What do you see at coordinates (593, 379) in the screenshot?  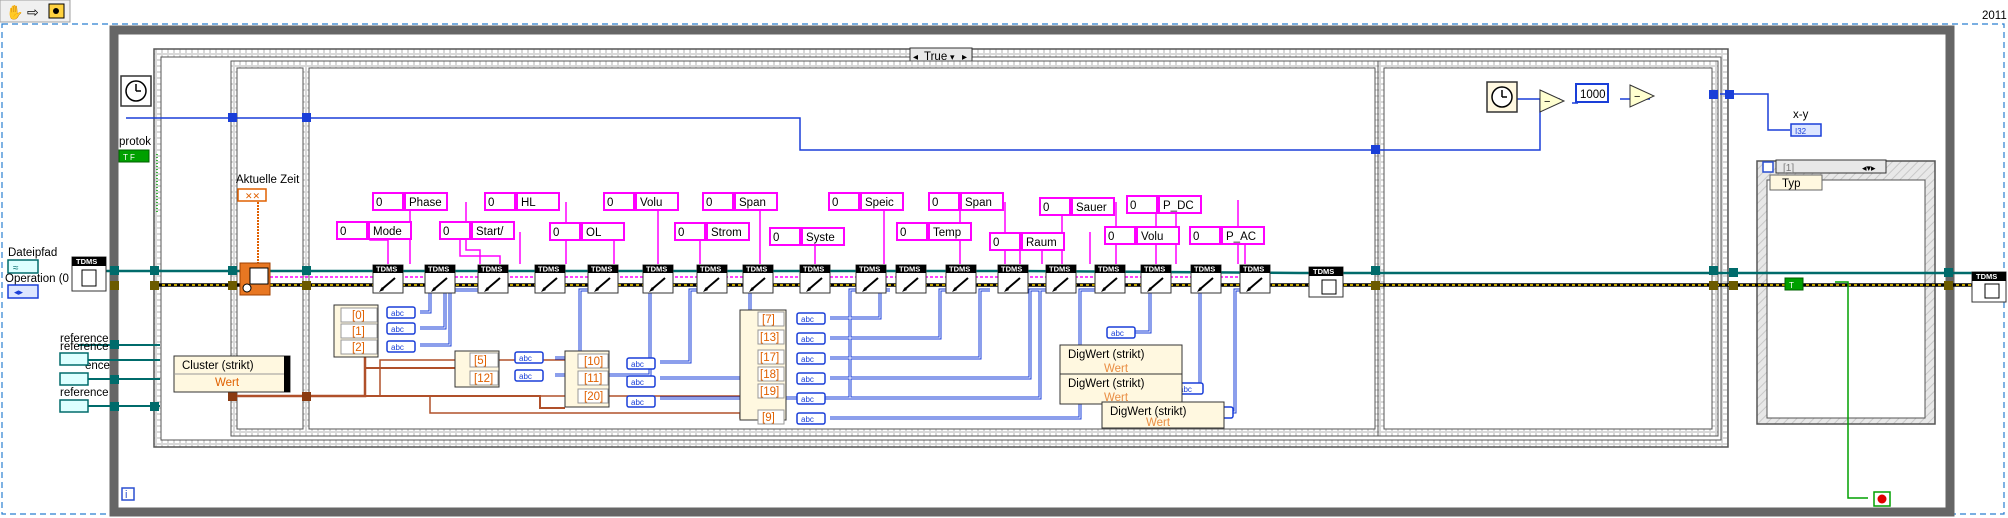 I see `index-11: [11]` at bounding box center [593, 379].